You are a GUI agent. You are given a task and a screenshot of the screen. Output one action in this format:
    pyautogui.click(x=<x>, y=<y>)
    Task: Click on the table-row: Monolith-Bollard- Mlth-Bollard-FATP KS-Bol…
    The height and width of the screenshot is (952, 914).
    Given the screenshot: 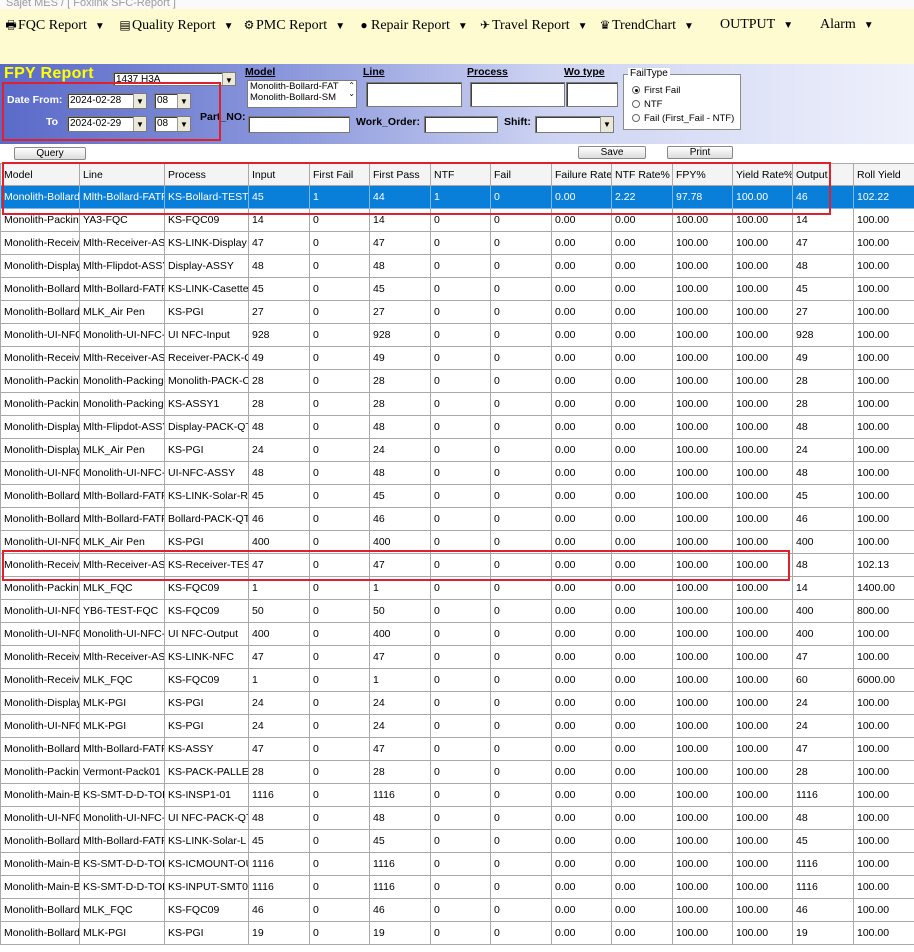 What is the action you would take?
    pyautogui.click(x=457, y=197)
    